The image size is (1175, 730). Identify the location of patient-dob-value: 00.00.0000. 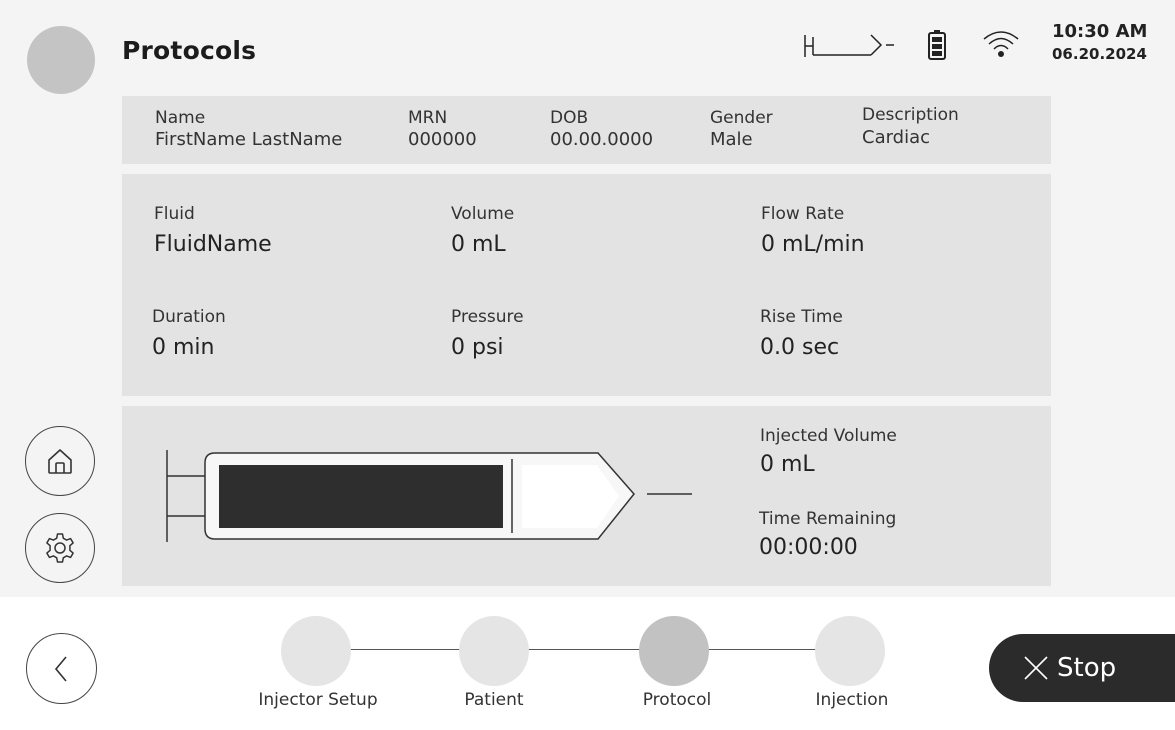
(602, 139).